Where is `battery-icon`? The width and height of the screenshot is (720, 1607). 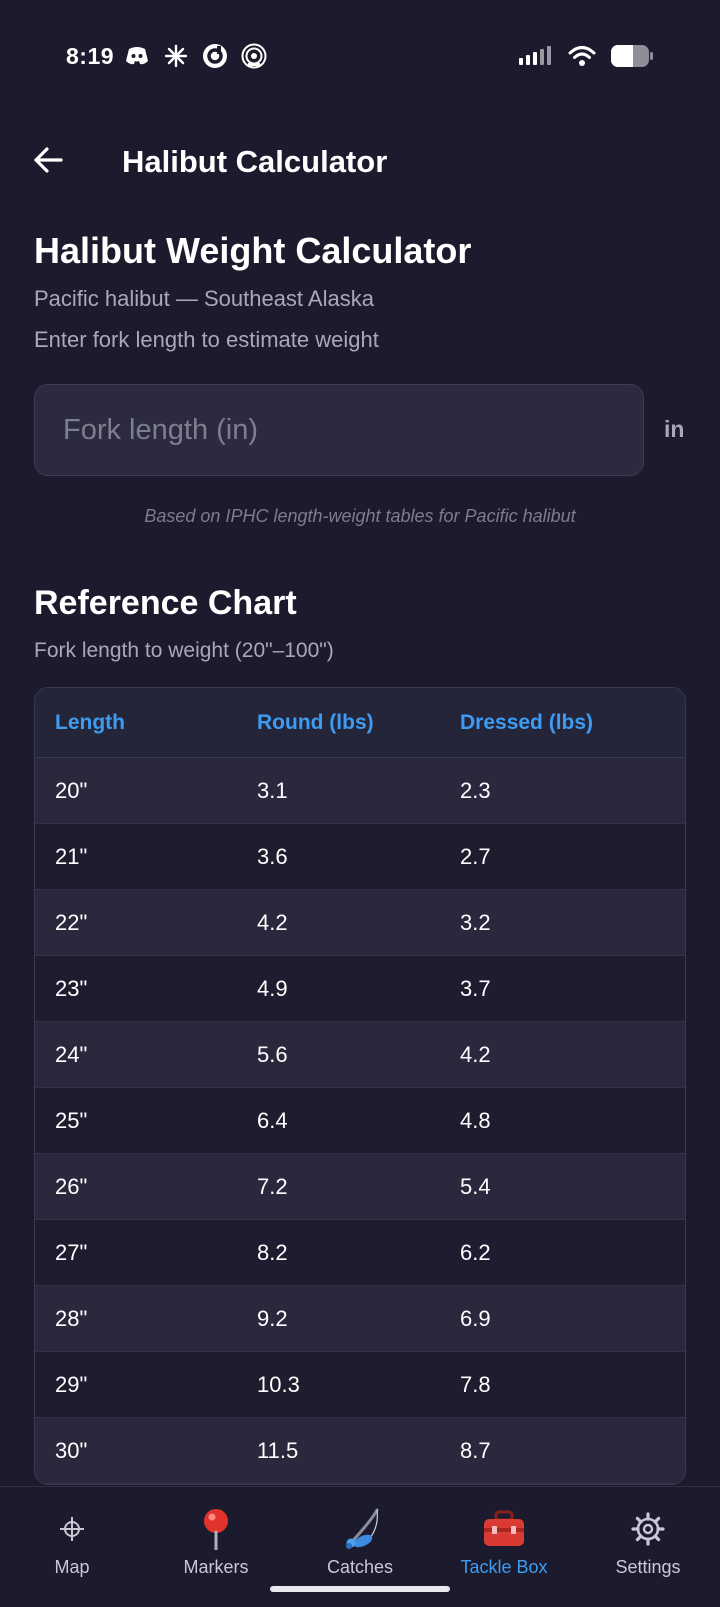 battery-icon is located at coordinates (632, 58).